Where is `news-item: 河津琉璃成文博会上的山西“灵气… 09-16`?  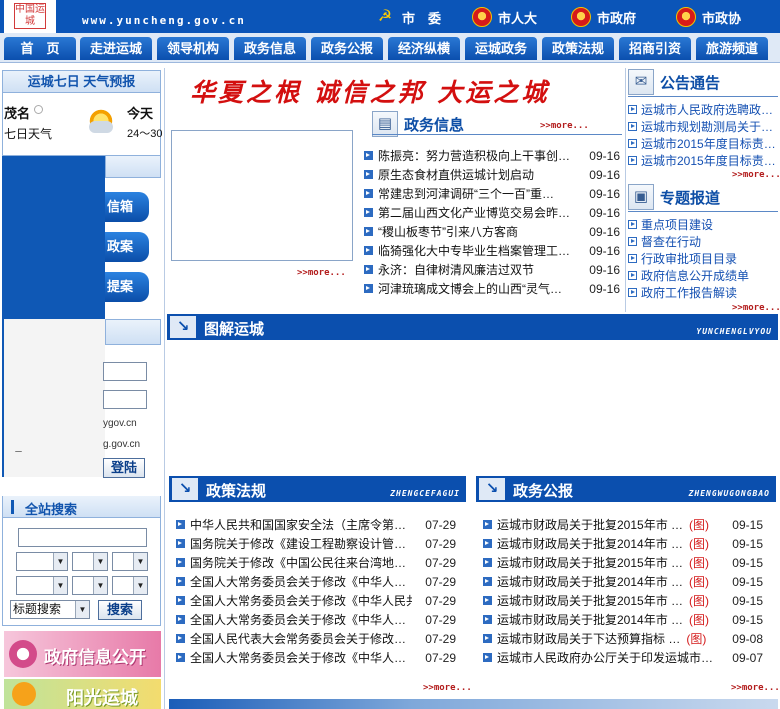 news-item: 河津琉璃成文博会上的山西“灵气… 09-16 is located at coordinates (492, 288).